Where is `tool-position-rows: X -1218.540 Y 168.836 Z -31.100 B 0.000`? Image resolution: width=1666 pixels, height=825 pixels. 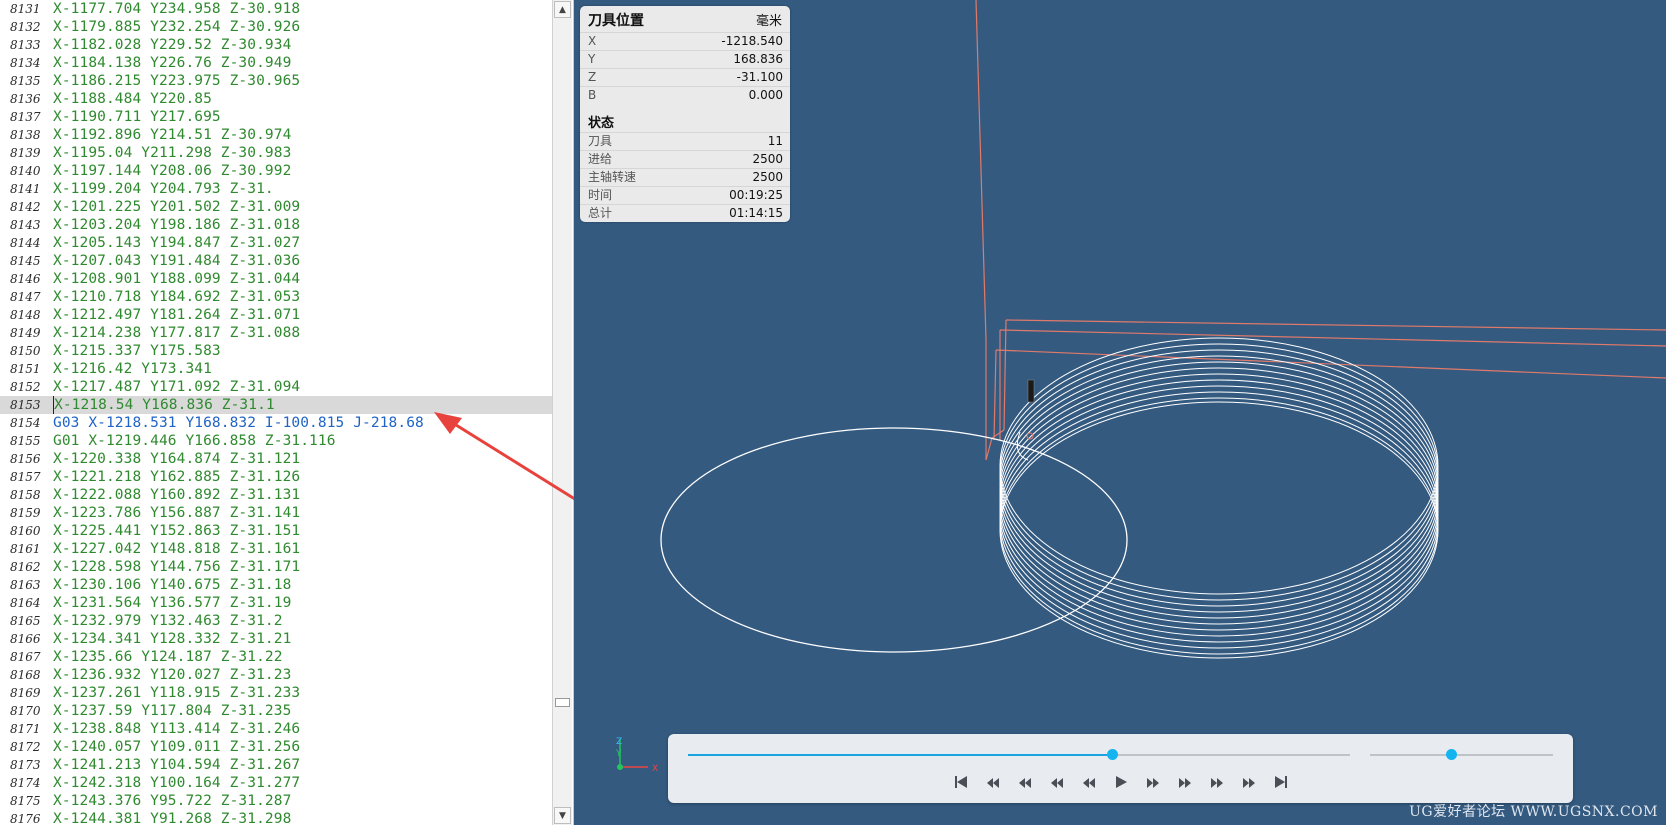 tool-position-rows: X -1218.540 Y 168.836 Z -31.100 B 0.000 is located at coordinates (685, 68).